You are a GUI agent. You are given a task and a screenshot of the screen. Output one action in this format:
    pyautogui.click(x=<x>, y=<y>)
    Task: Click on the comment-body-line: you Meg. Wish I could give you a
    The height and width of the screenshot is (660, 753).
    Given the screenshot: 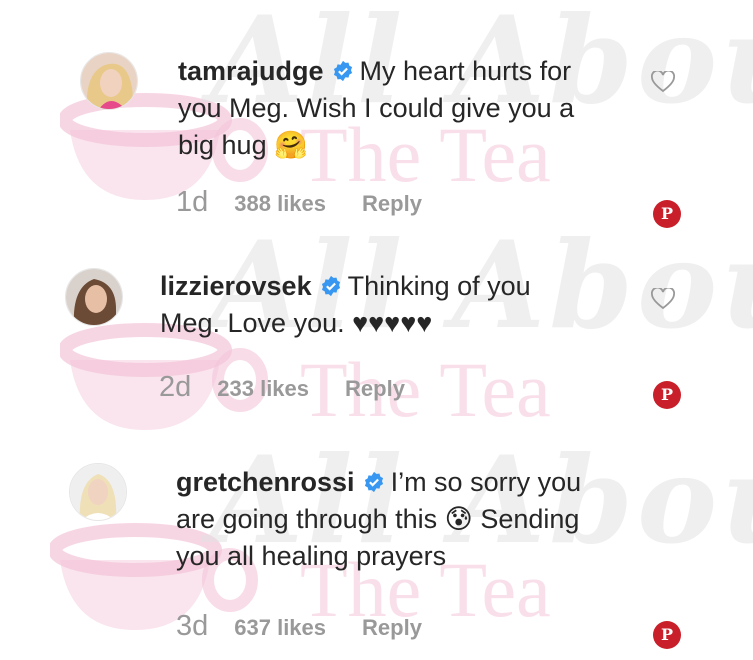 What is the action you would take?
    pyautogui.click(x=376, y=108)
    